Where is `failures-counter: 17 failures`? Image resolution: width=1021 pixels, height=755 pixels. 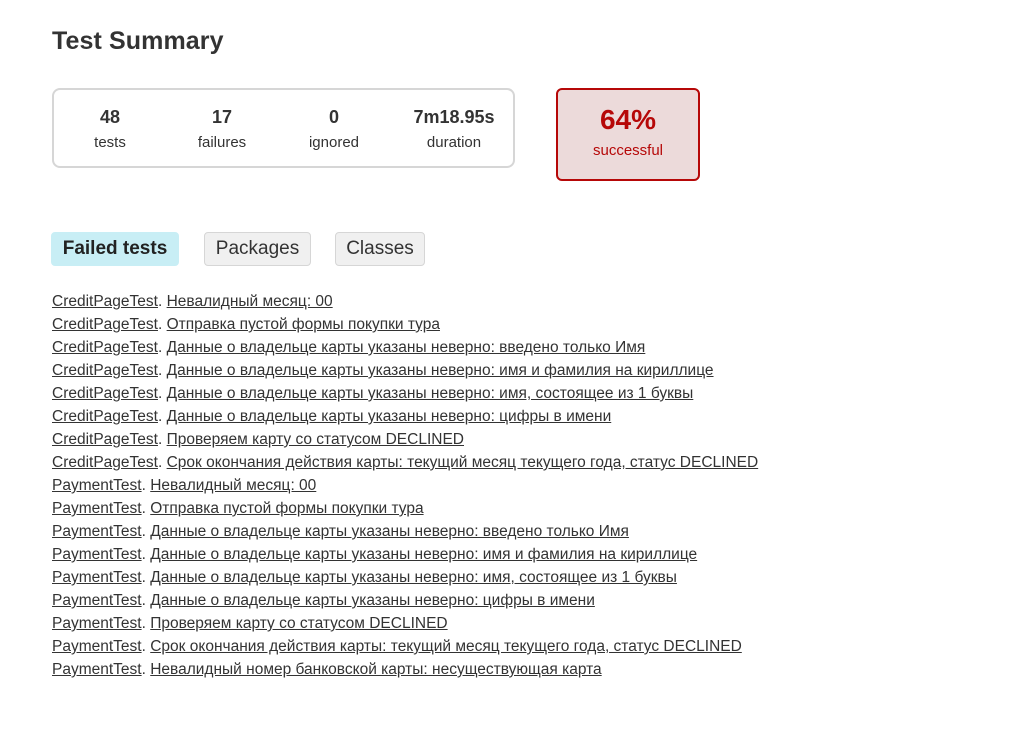
failures-counter: 17 failures is located at coordinates (222, 129).